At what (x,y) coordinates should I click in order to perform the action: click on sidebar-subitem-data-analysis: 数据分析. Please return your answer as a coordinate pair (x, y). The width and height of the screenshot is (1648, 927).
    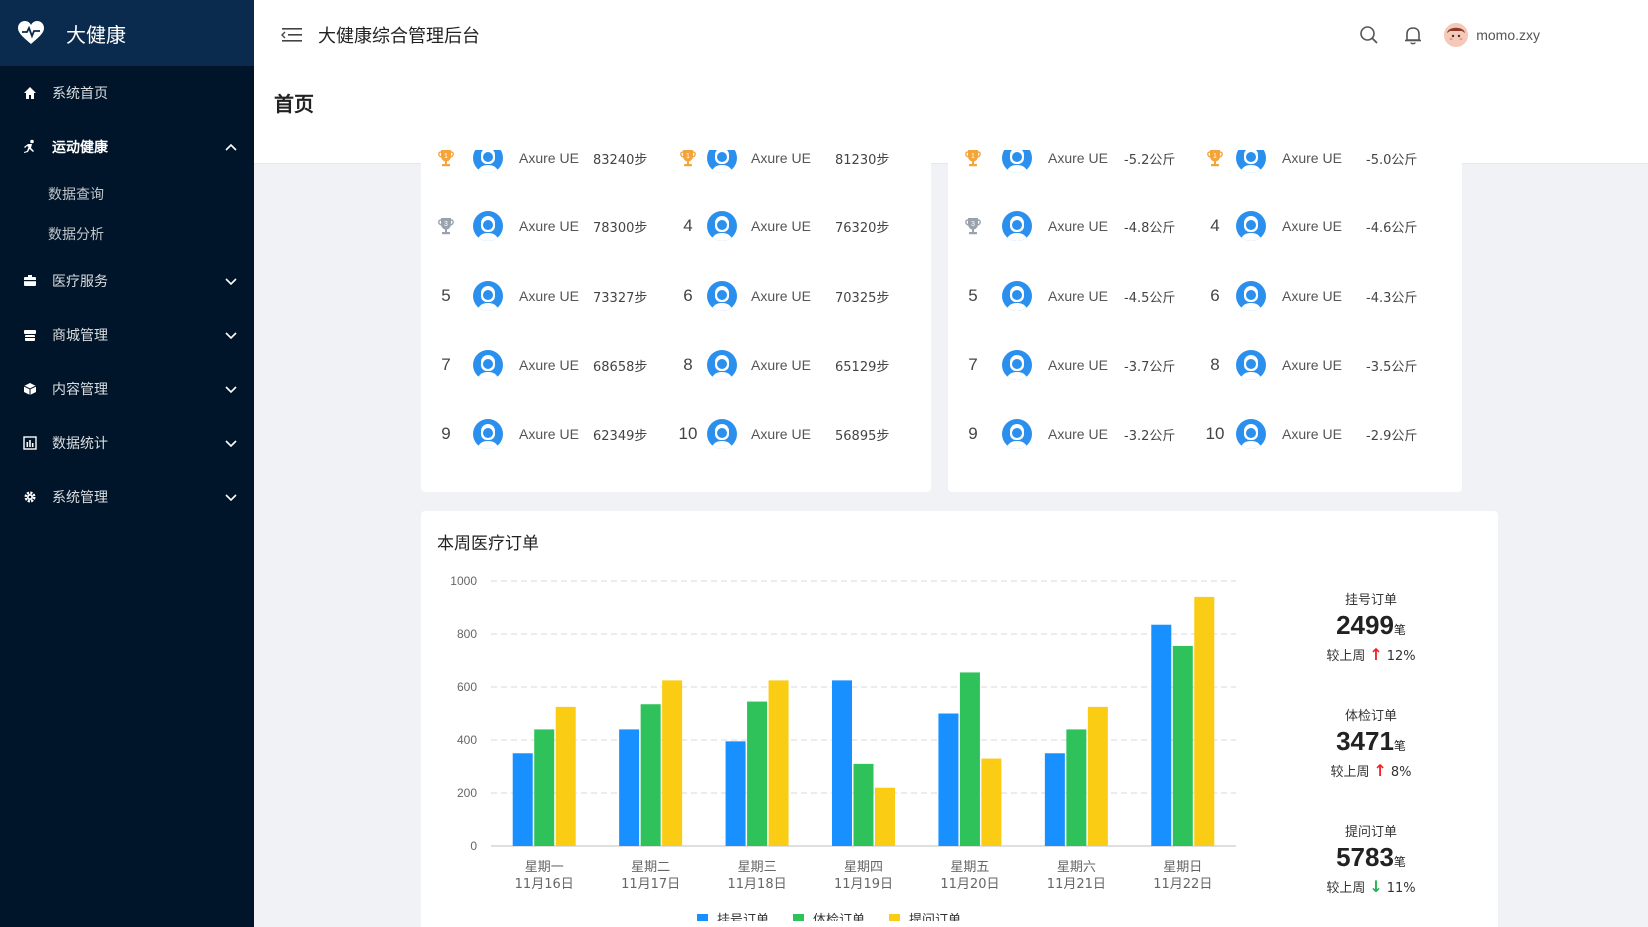
    Looking at the image, I should click on (127, 234).